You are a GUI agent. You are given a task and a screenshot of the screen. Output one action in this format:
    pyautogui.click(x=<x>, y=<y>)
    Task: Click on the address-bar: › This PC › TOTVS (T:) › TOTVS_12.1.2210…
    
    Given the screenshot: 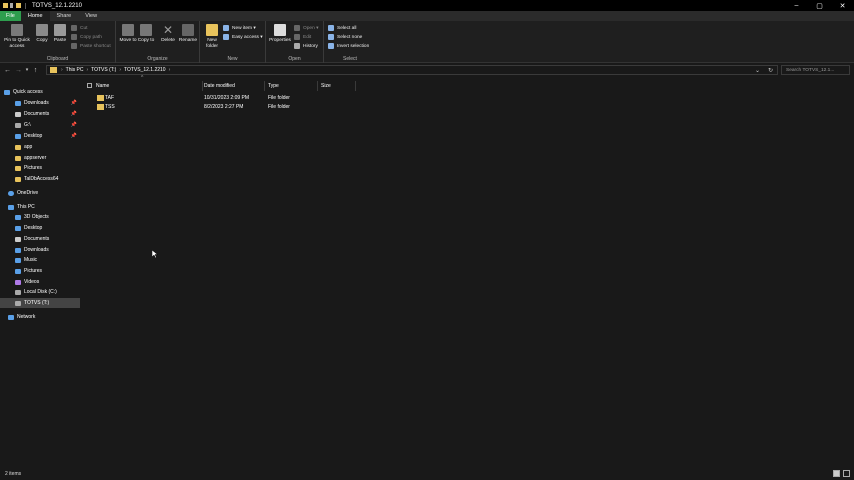 What is the action you would take?
    pyautogui.click(x=412, y=70)
    